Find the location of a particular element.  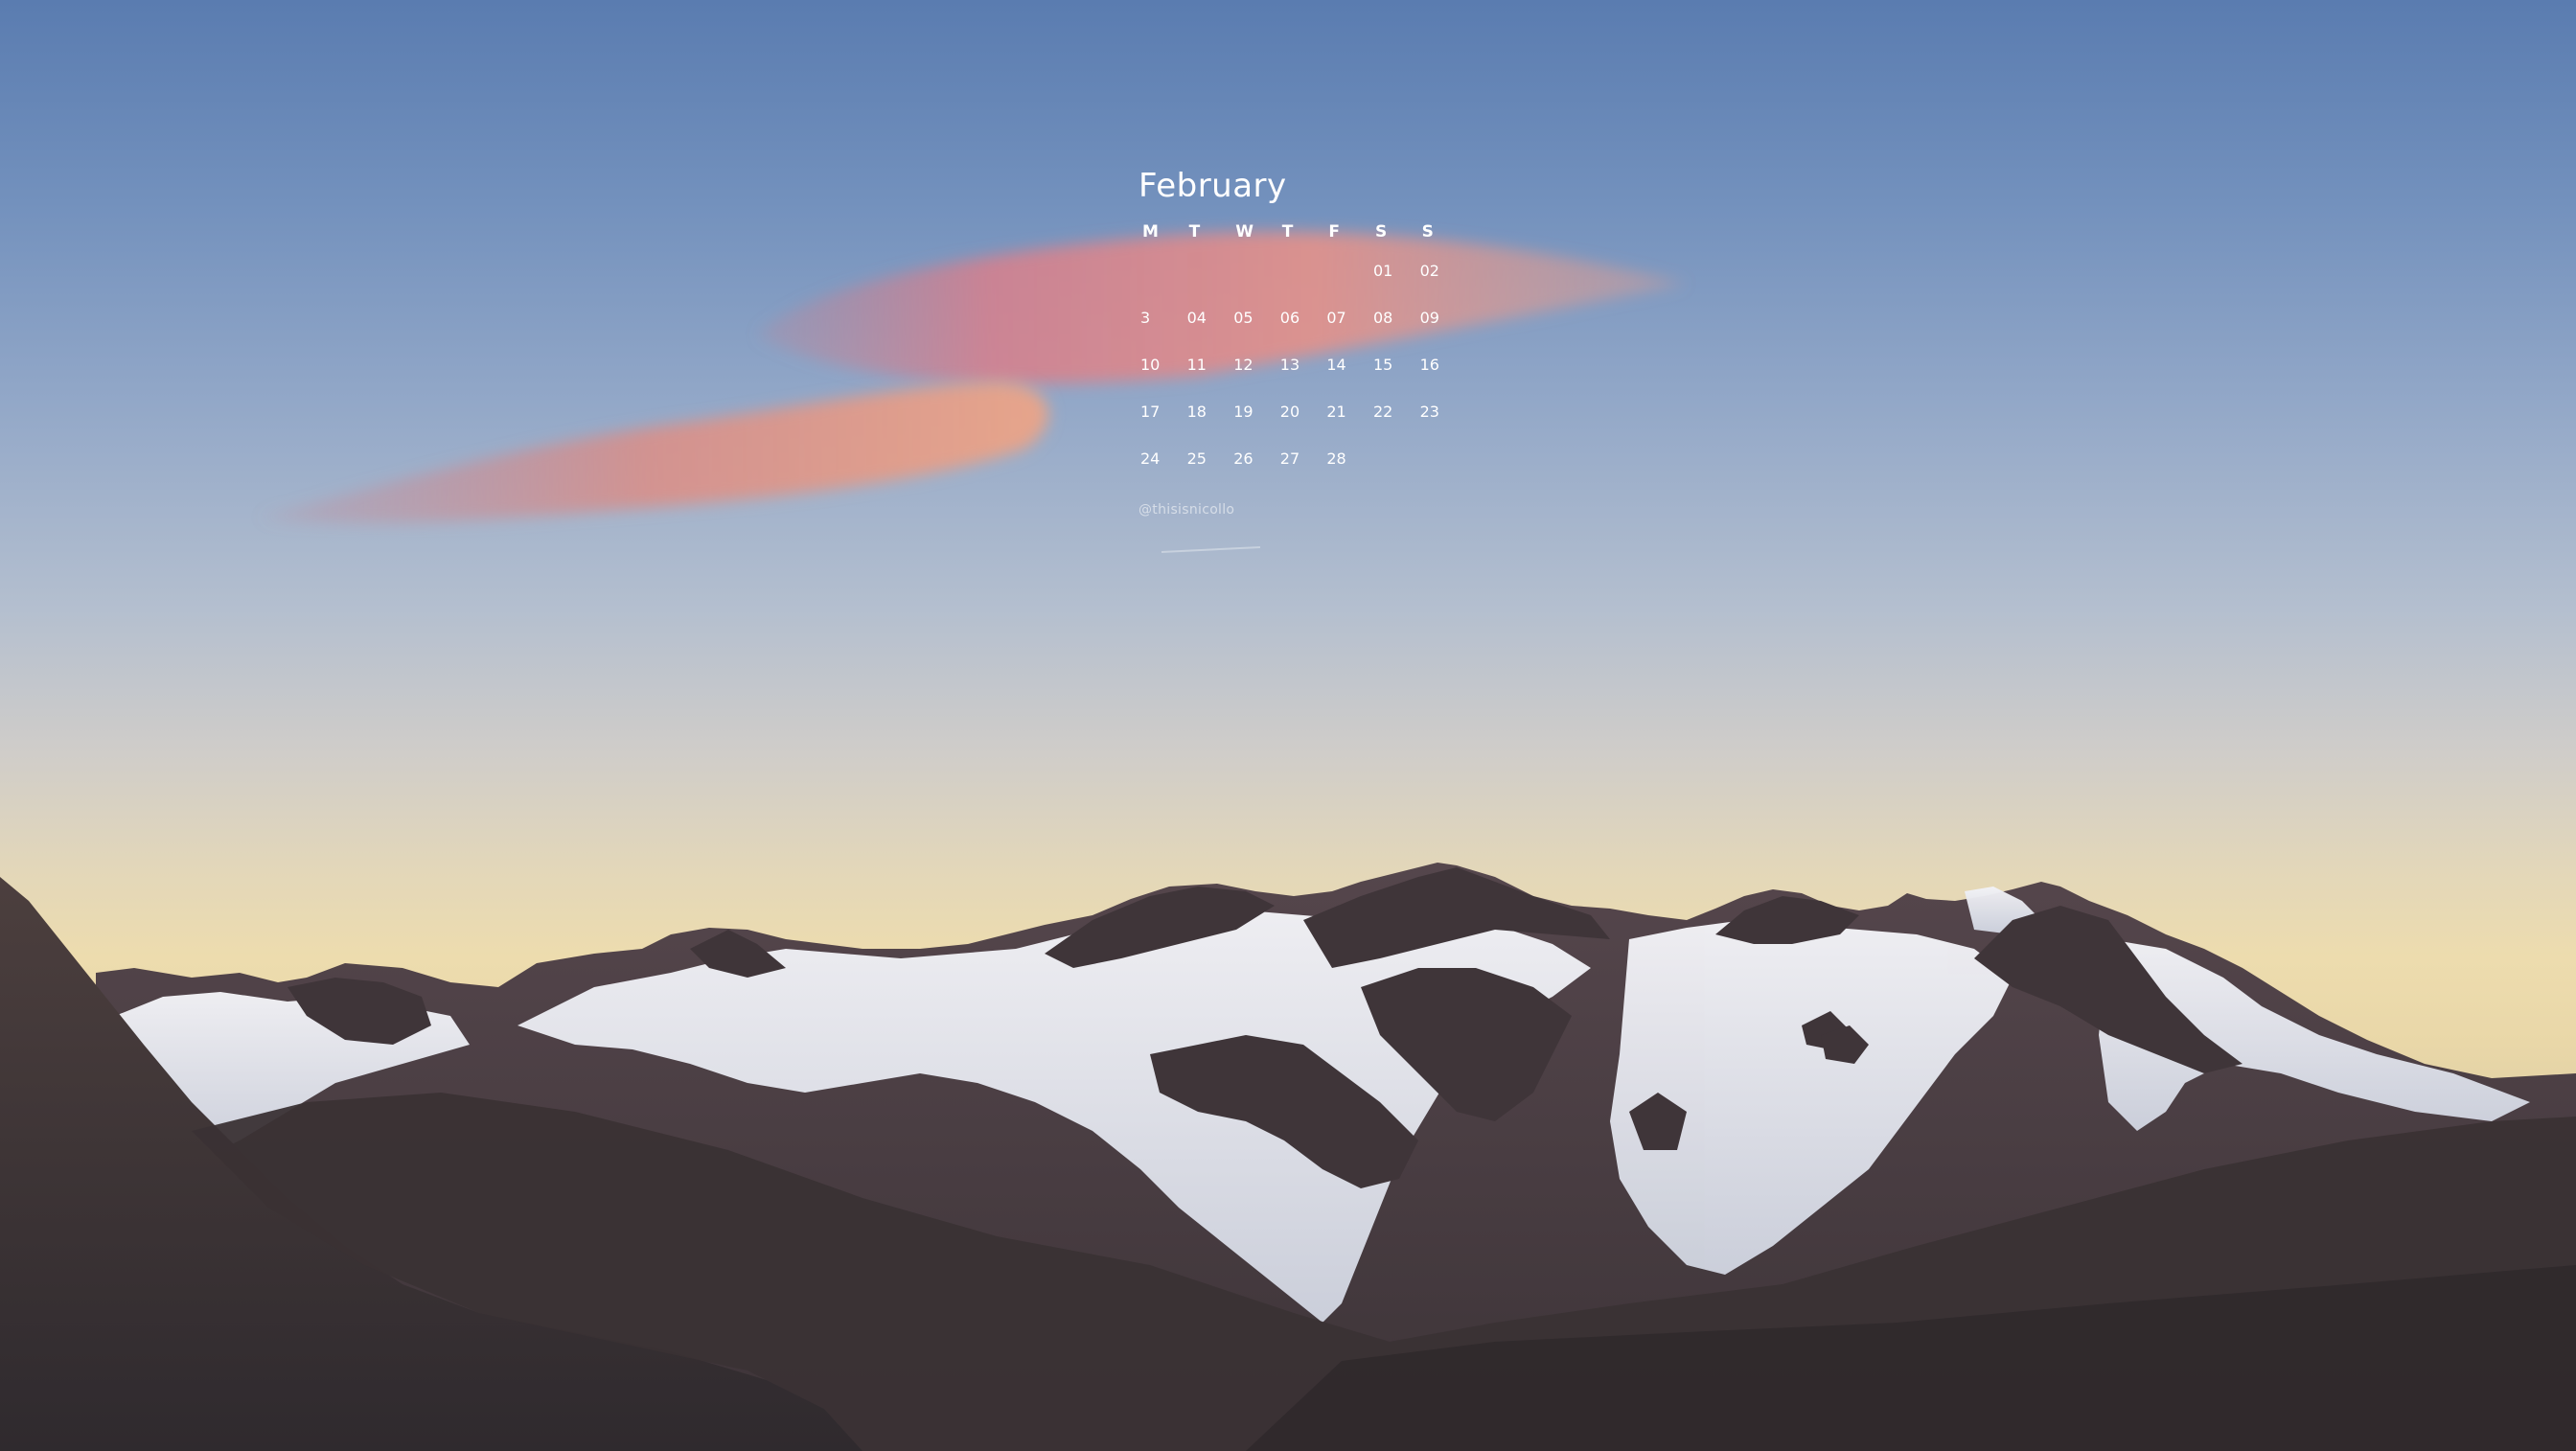

month-title: February is located at coordinates (1212, 186).